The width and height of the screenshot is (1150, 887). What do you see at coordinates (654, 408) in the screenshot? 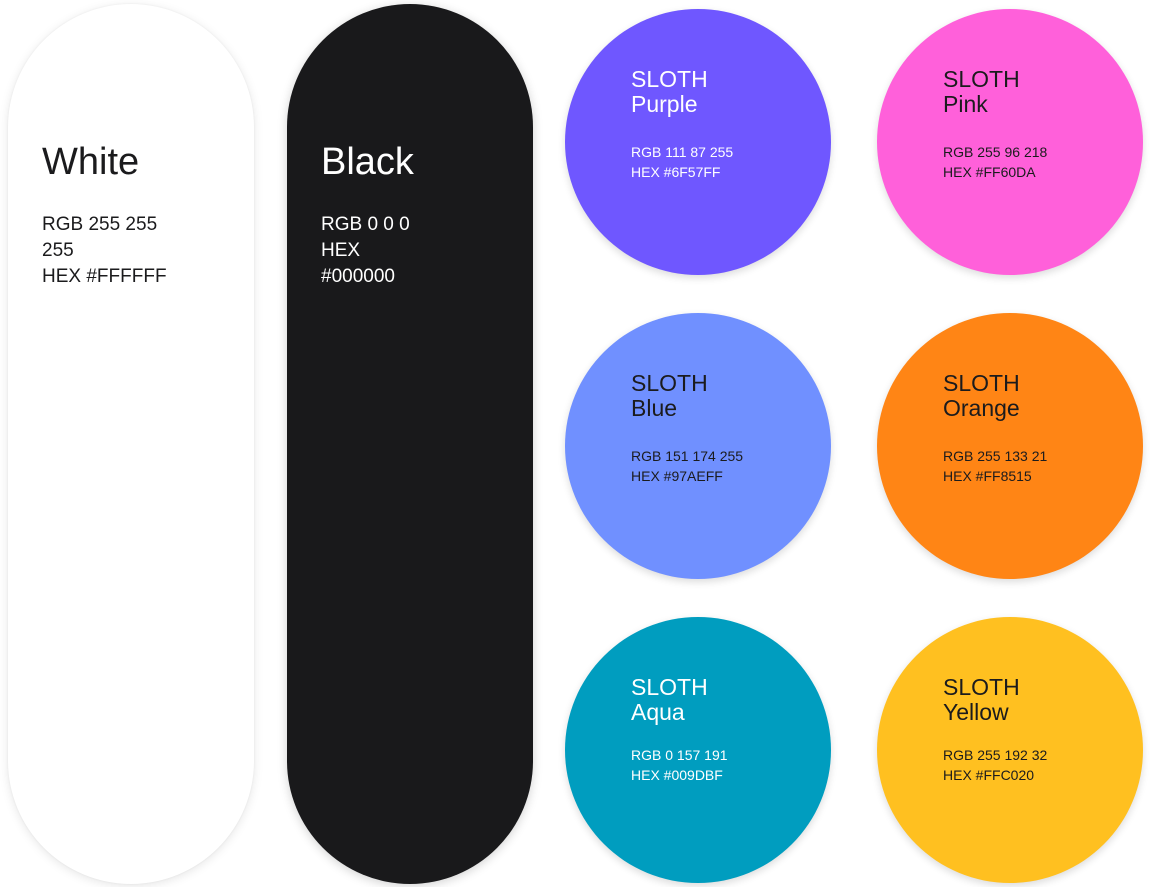
I see `swatch-name: Blue` at bounding box center [654, 408].